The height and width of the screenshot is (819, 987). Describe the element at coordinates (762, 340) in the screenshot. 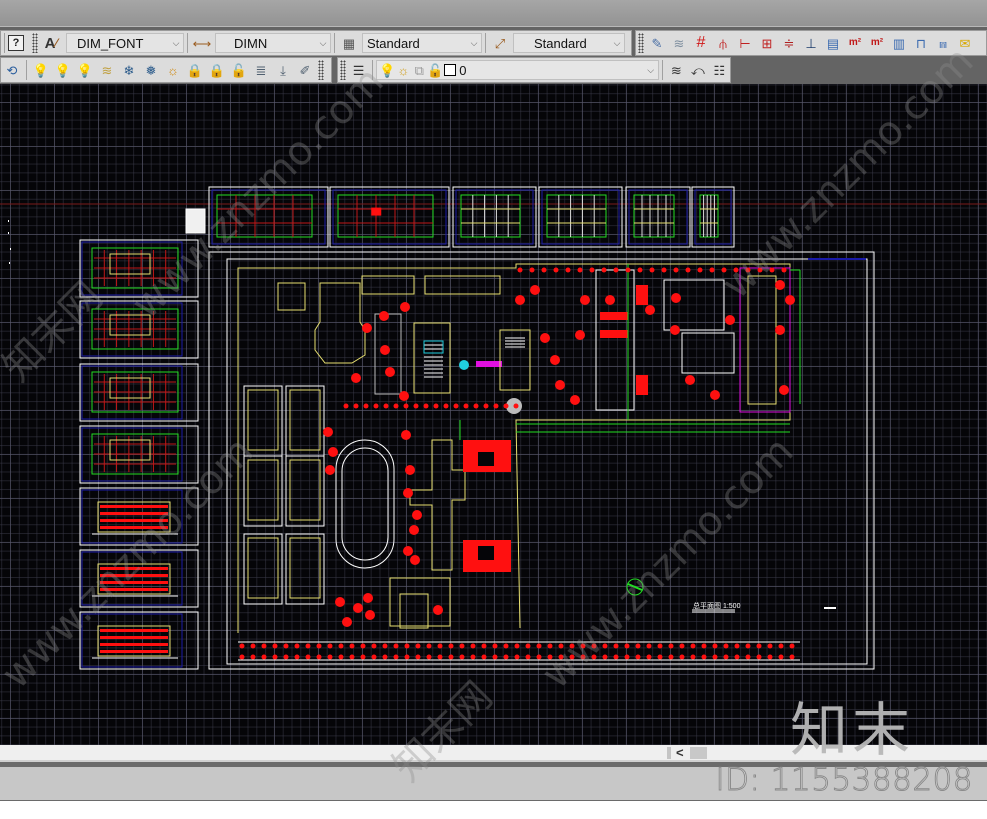

I see `sports-field` at that location.